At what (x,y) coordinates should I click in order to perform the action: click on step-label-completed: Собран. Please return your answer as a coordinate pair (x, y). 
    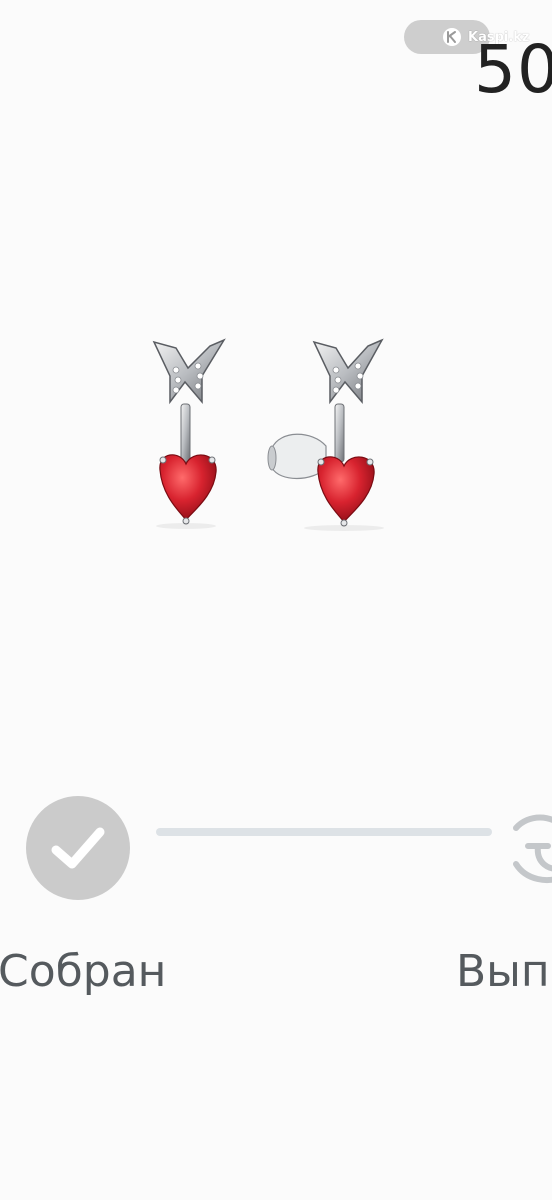
    Looking at the image, I should click on (83, 971).